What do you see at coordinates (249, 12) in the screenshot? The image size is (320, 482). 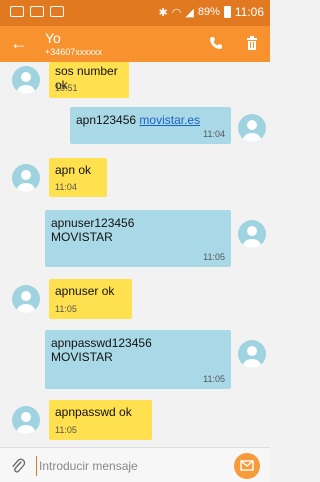 I see `status-time: 11:06` at bounding box center [249, 12].